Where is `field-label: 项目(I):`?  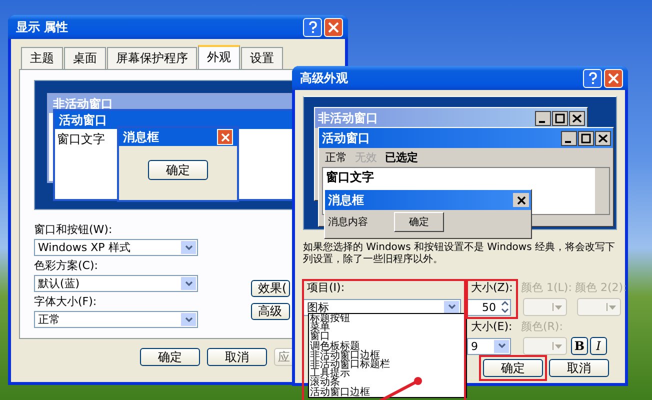
field-label: 项目(I): is located at coordinates (326, 287).